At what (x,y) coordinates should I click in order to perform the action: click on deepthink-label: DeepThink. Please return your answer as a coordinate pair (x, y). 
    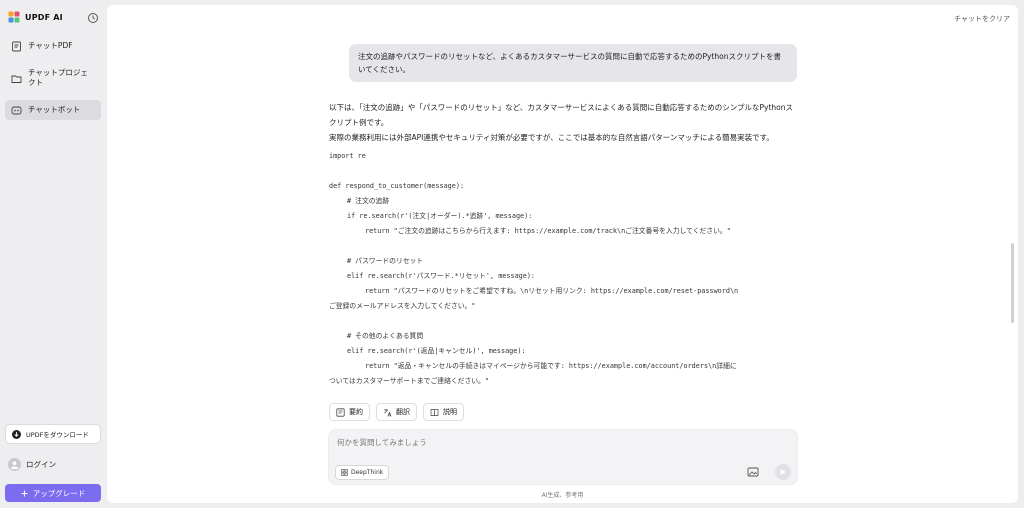
    Looking at the image, I should click on (367, 472).